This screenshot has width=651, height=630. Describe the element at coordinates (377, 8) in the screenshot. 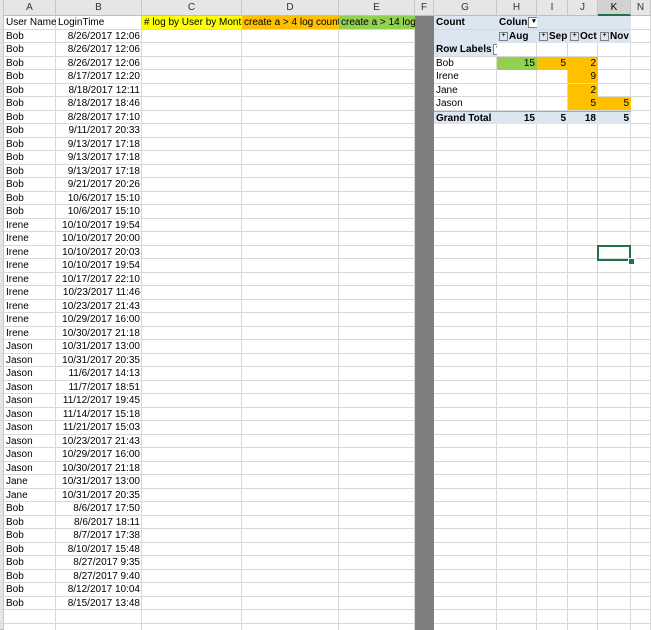

I see `column-header-e: E` at that location.